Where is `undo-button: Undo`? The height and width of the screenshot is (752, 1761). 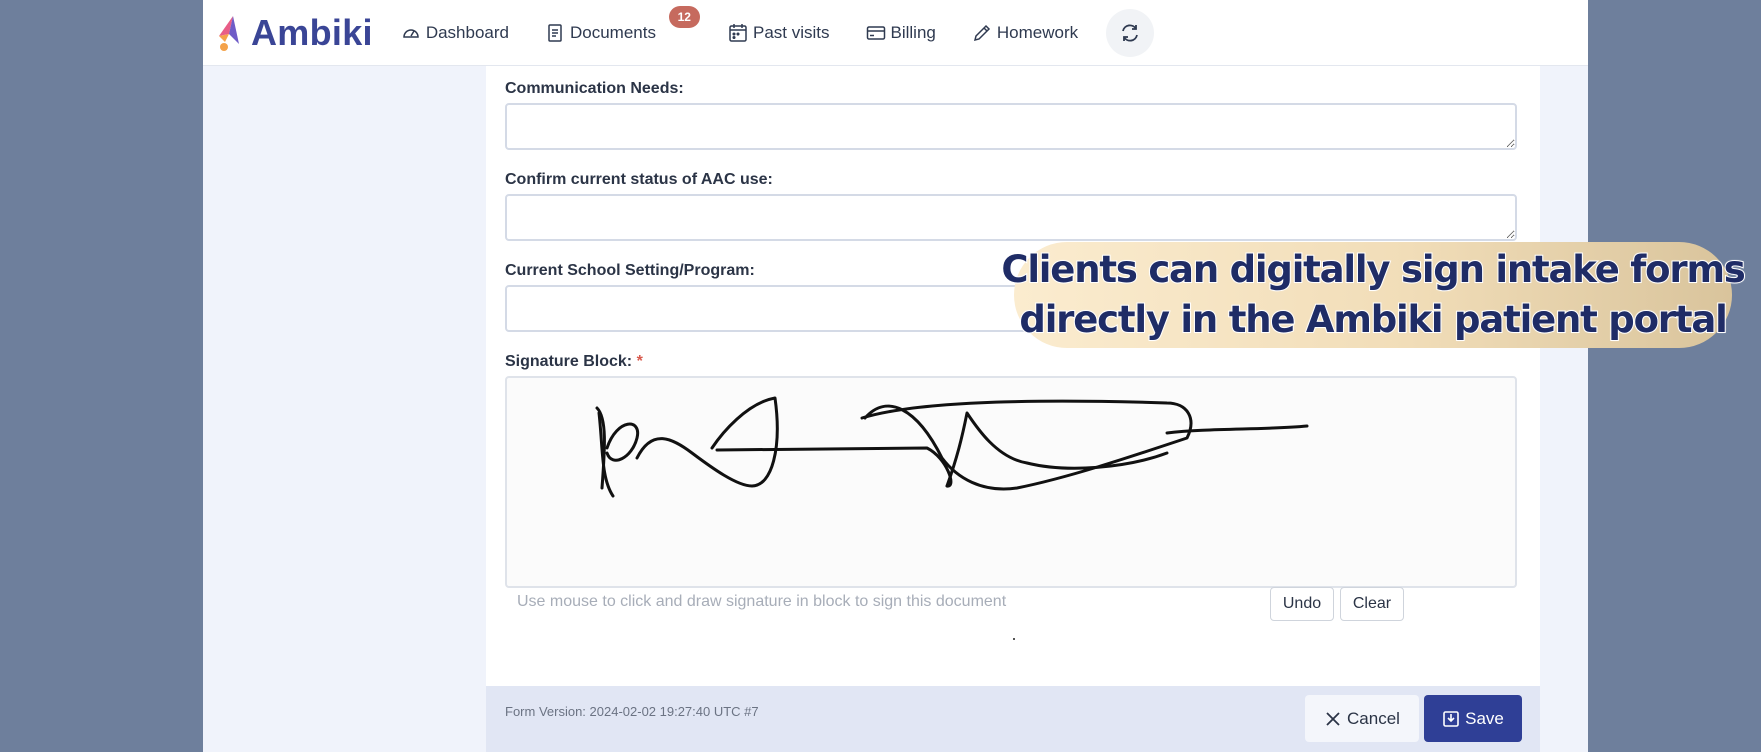
undo-button: Undo is located at coordinates (1302, 604).